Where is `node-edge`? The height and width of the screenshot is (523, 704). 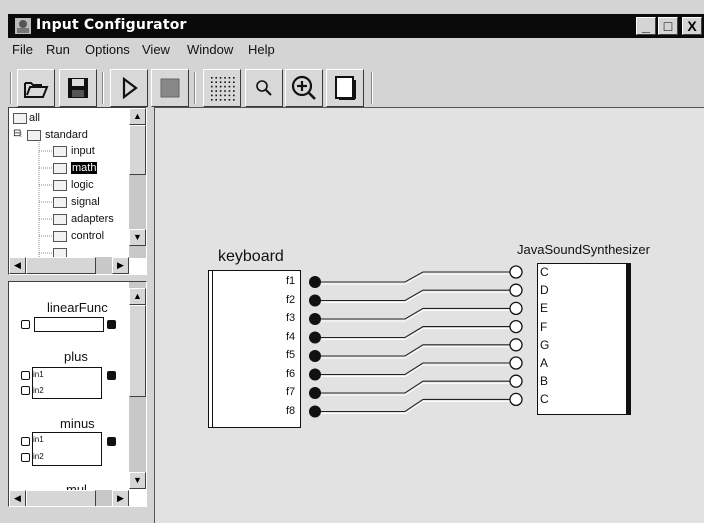 node-edge is located at coordinates (212, 349).